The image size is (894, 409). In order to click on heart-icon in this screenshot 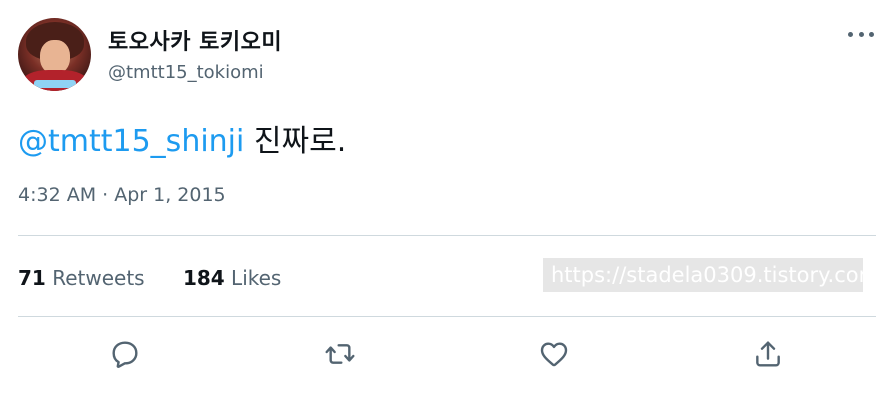, I will do `click(554, 354)`.